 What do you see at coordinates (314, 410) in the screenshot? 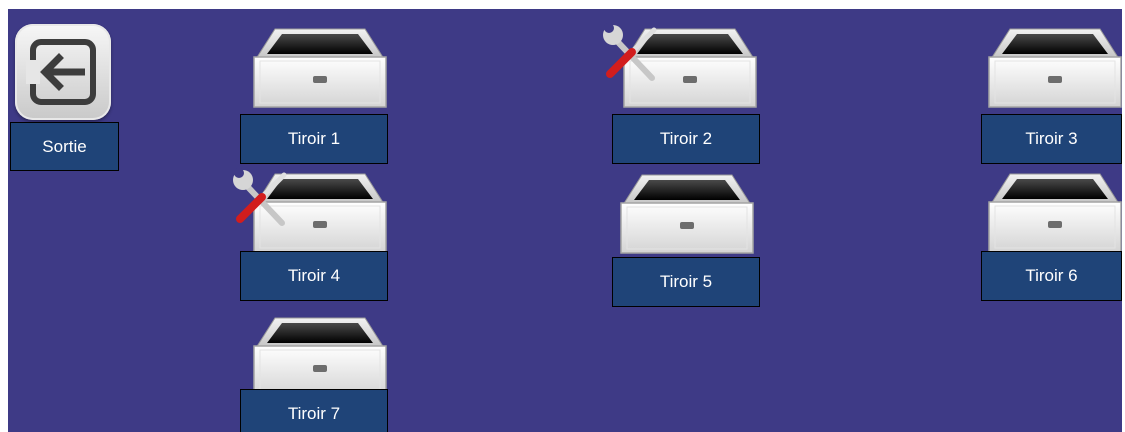
I see `drawer-7-label: Tiroir 7` at bounding box center [314, 410].